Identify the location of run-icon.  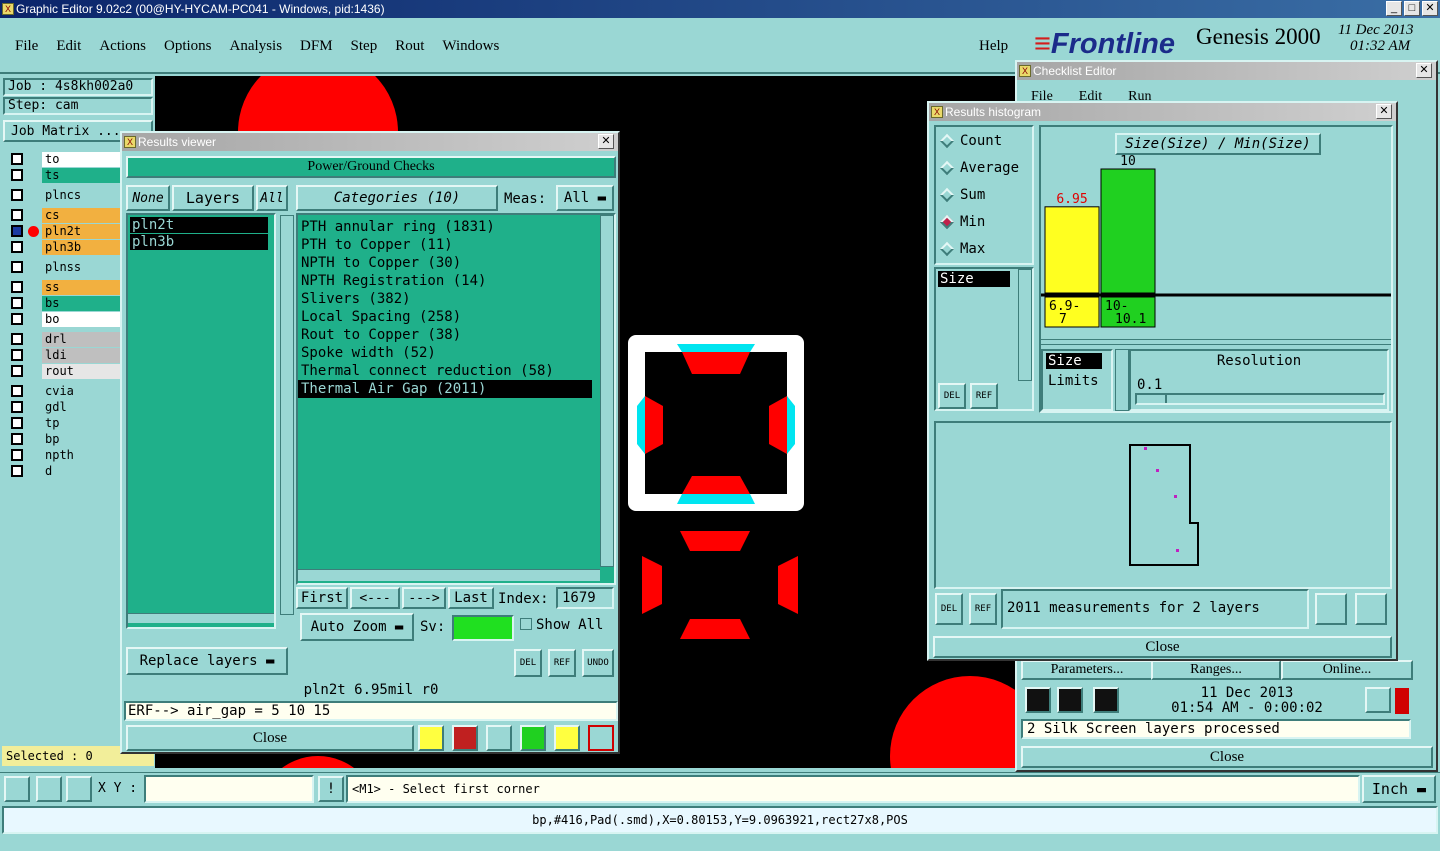
(1038, 700).